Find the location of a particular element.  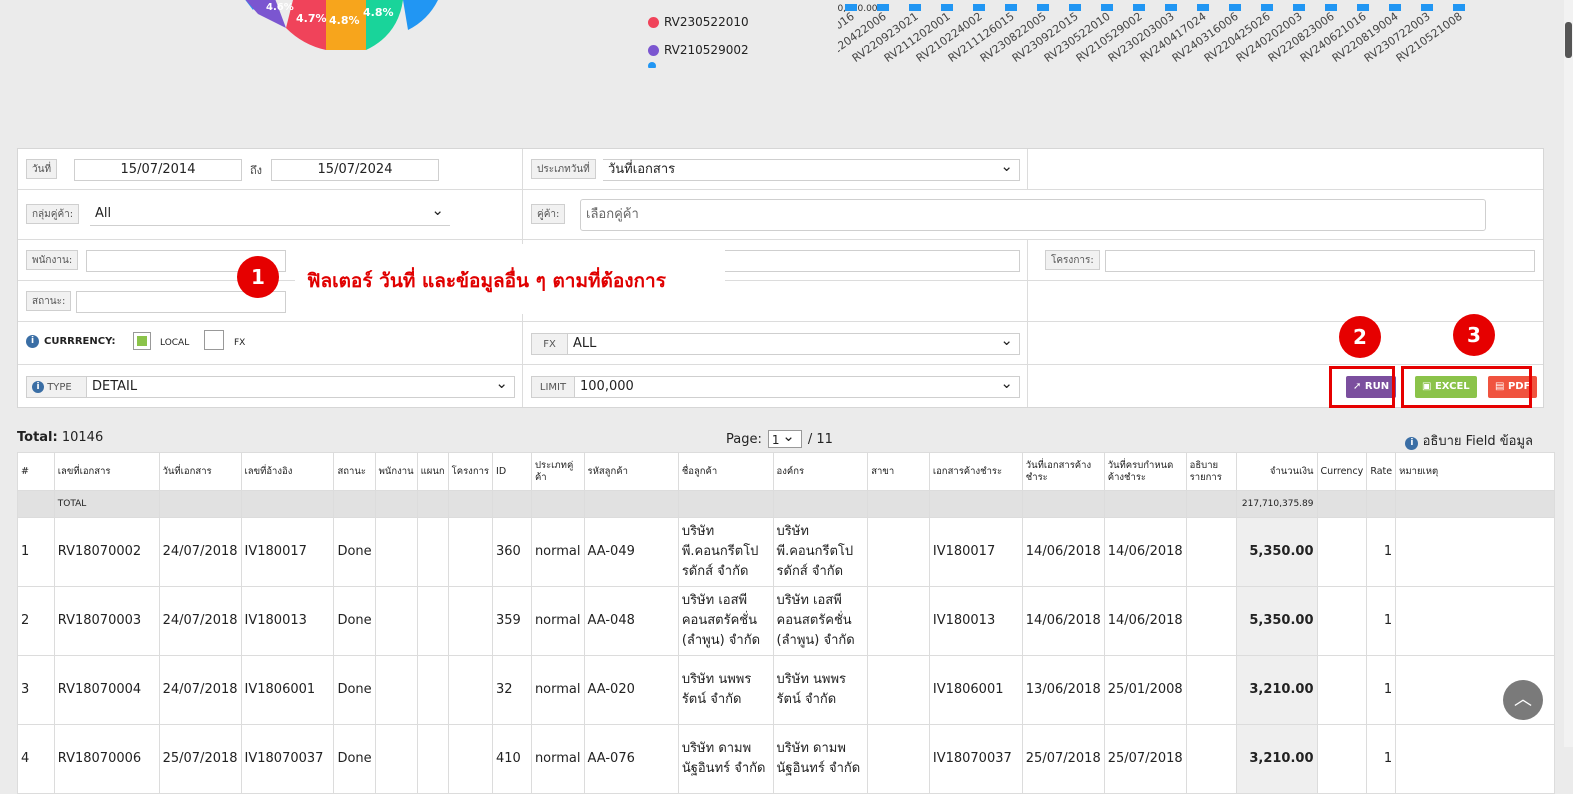

column-header: # is located at coordinates (36, 471).